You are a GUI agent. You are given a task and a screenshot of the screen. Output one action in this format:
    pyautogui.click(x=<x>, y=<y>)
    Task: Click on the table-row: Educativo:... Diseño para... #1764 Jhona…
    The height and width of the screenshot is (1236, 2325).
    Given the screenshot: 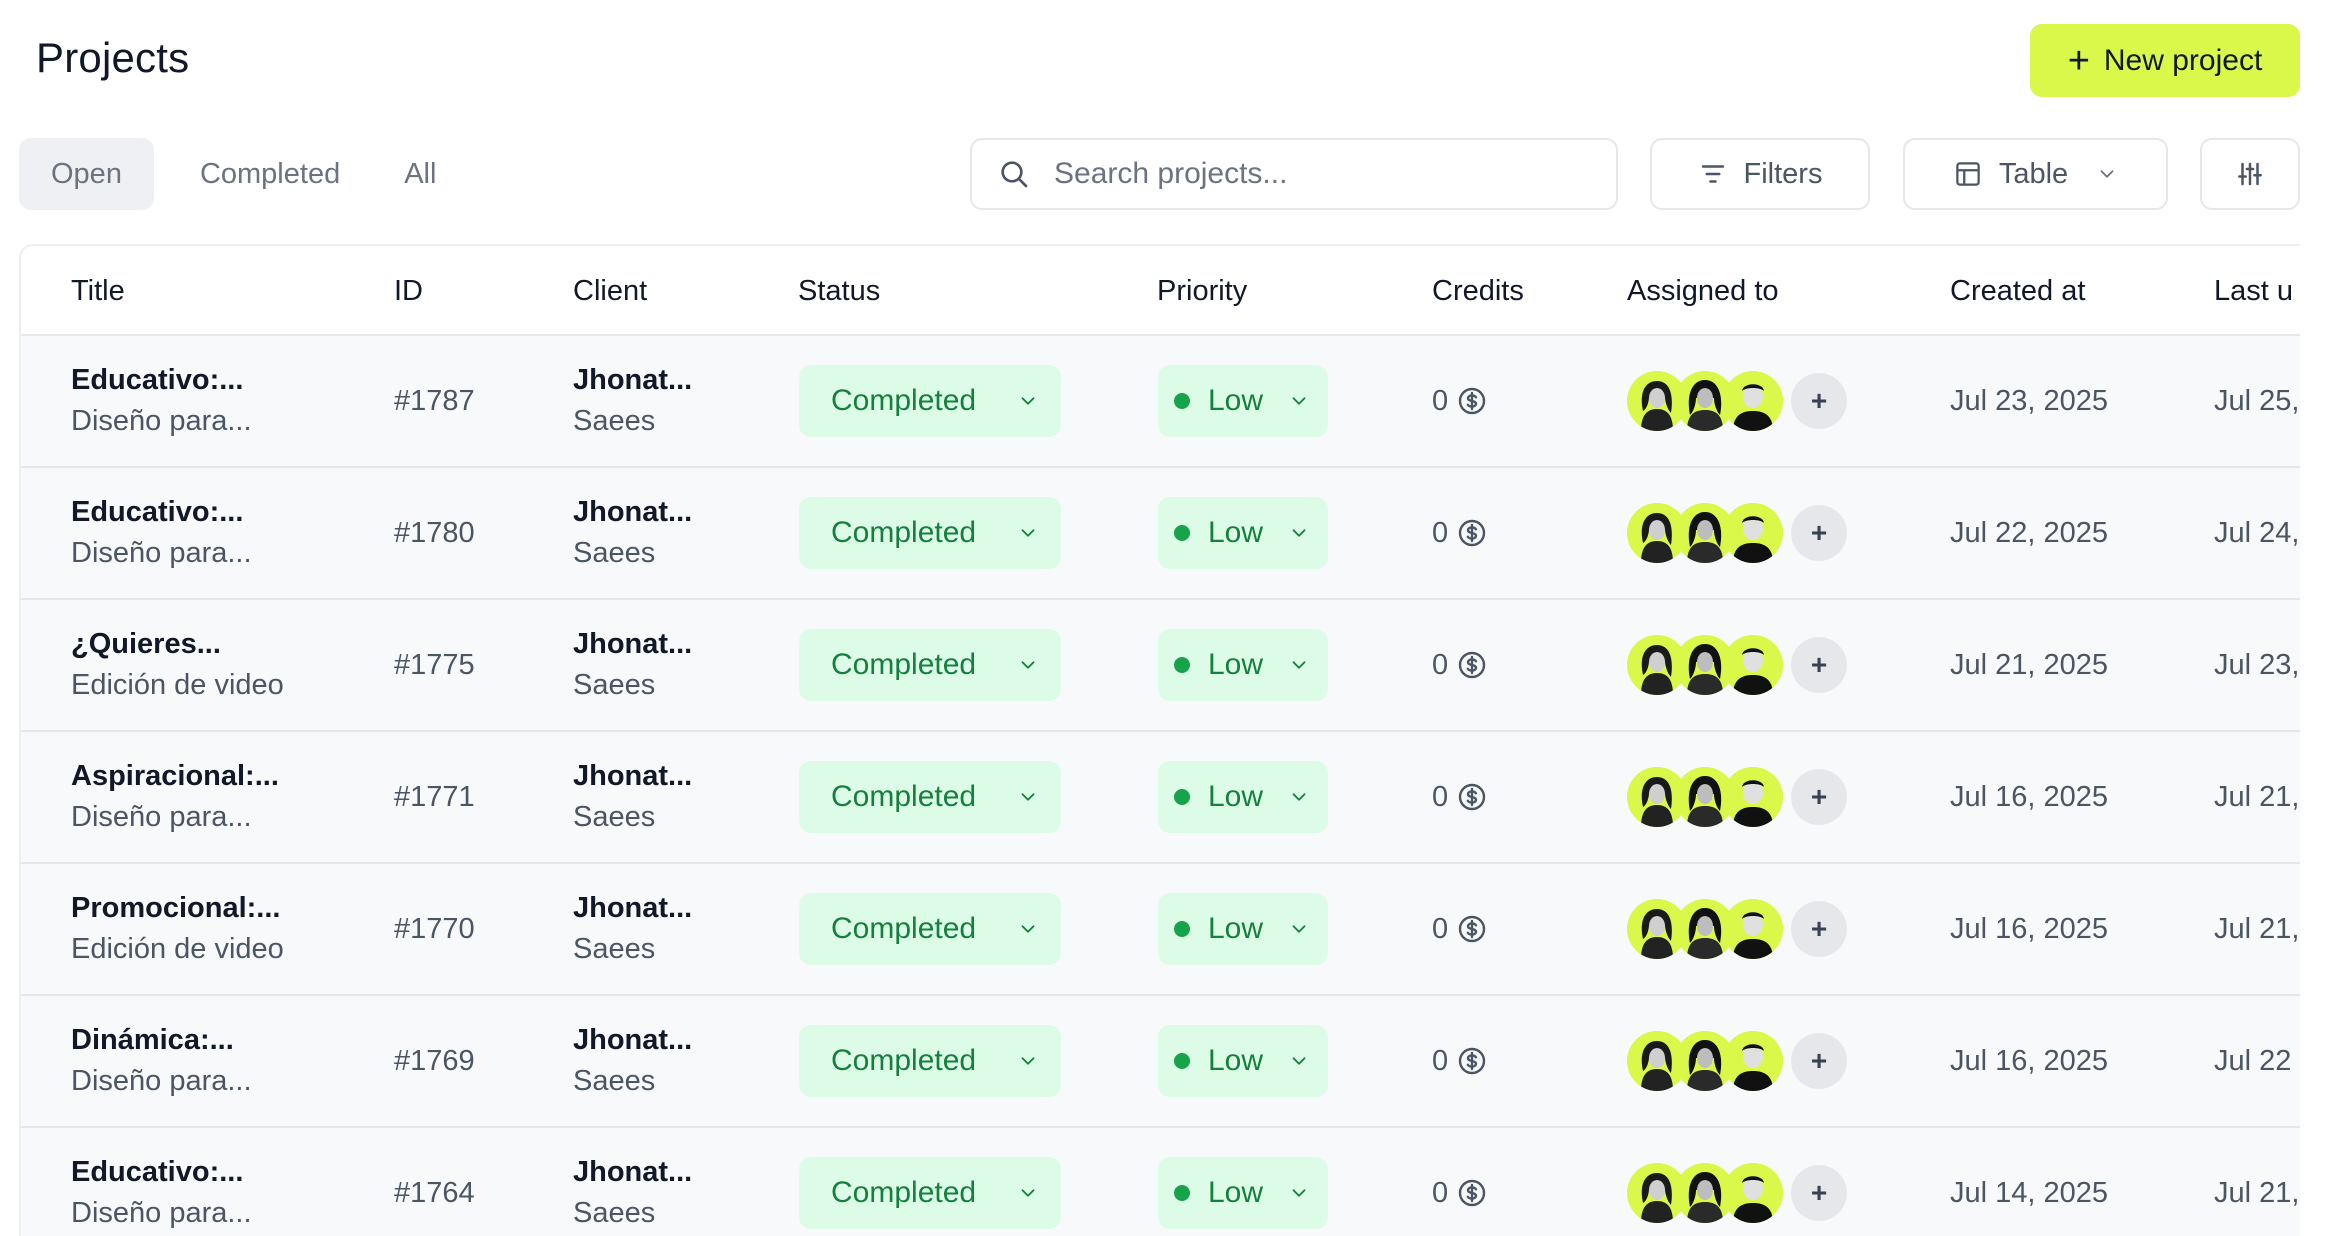 What is the action you would take?
    pyautogui.click(x=1160, y=1182)
    